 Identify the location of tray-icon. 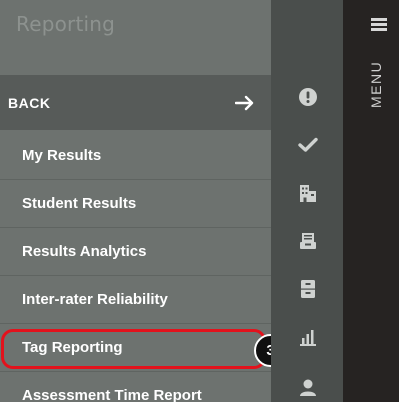
(308, 241).